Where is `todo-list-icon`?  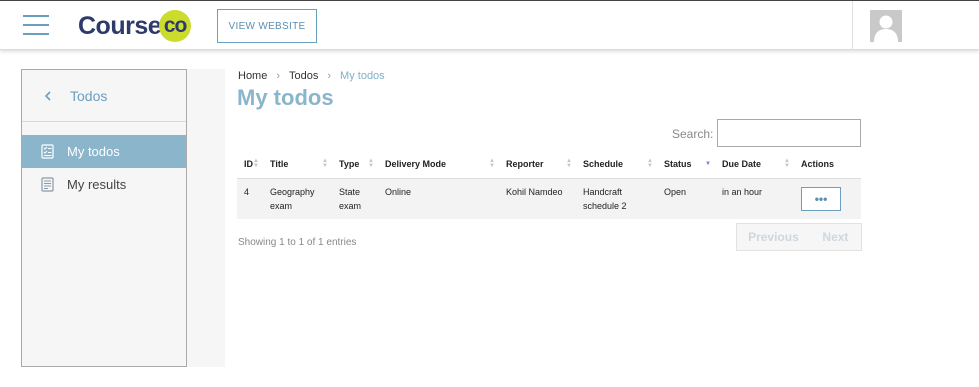 todo-list-icon is located at coordinates (54, 151).